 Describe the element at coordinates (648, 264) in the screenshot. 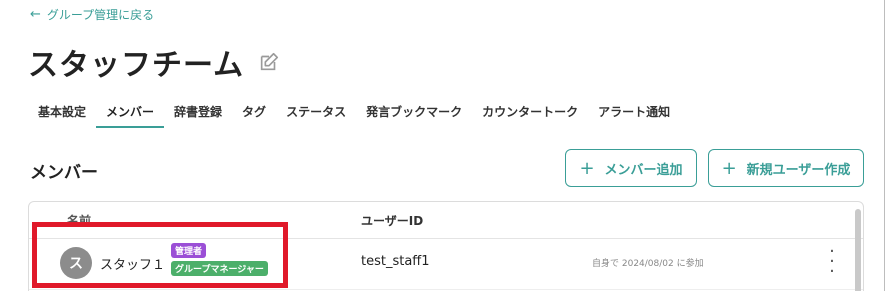

I see `joined-date: 自身で 2024/08/02 に参加` at that location.